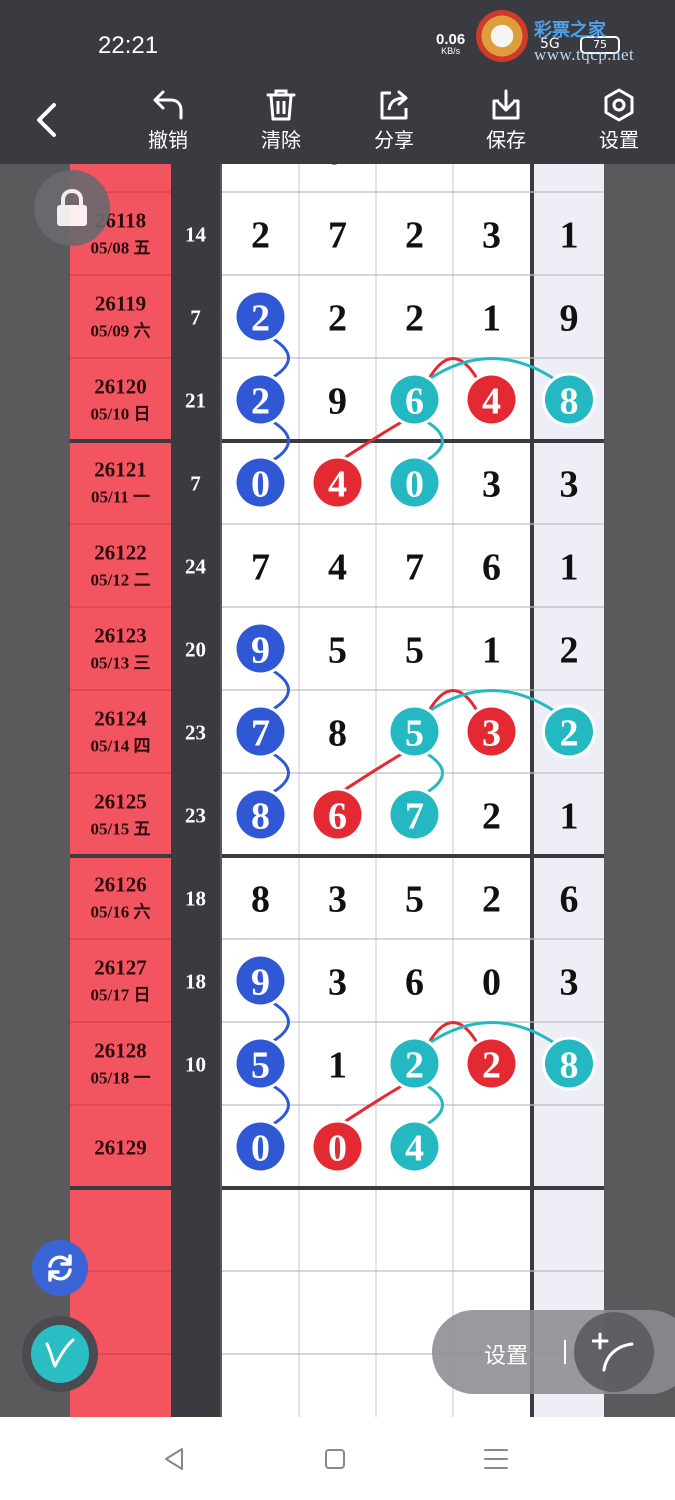 Image resolution: width=675 pixels, height=1500 pixels. I want to click on floating-settings-label: 设置, so click(506, 1356).